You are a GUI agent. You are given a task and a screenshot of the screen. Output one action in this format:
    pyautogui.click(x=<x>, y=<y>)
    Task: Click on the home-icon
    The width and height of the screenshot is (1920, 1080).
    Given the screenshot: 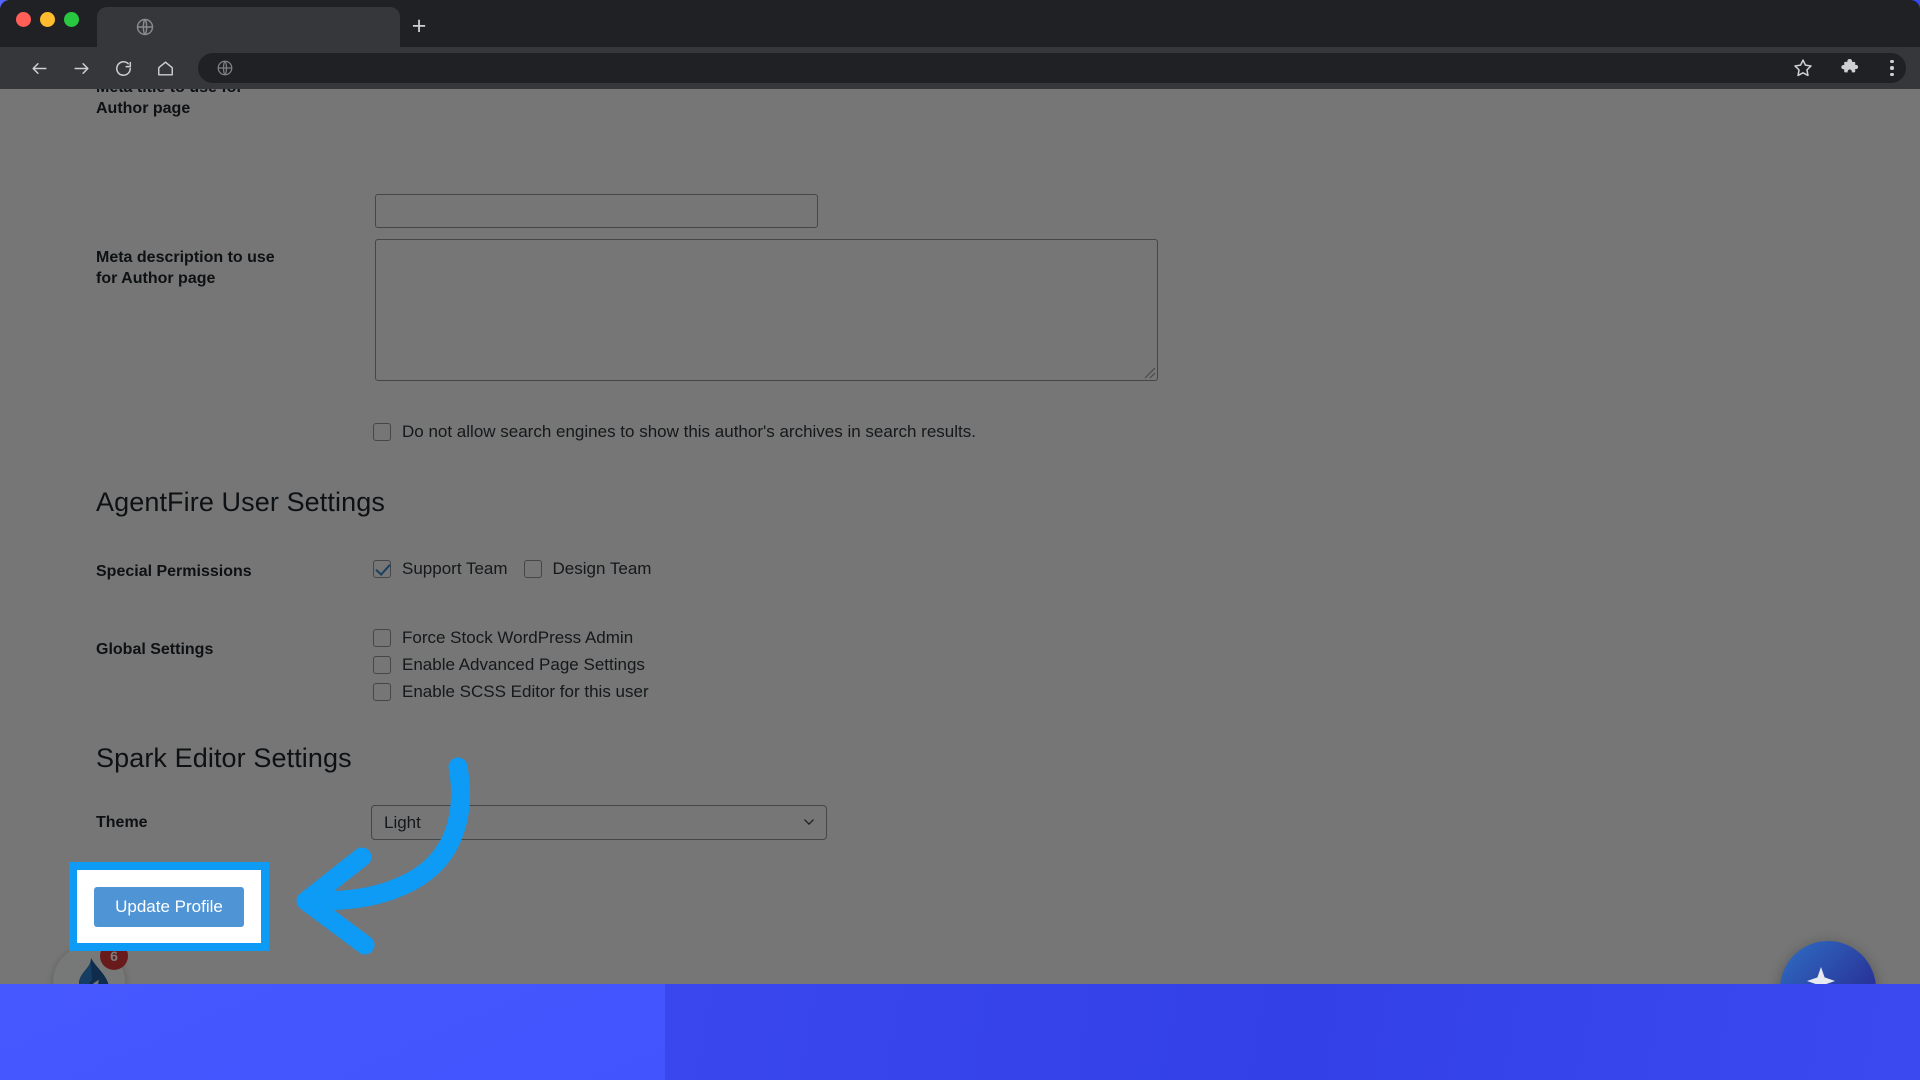 What is the action you would take?
    pyautogui.click(x=165, y=68)
    